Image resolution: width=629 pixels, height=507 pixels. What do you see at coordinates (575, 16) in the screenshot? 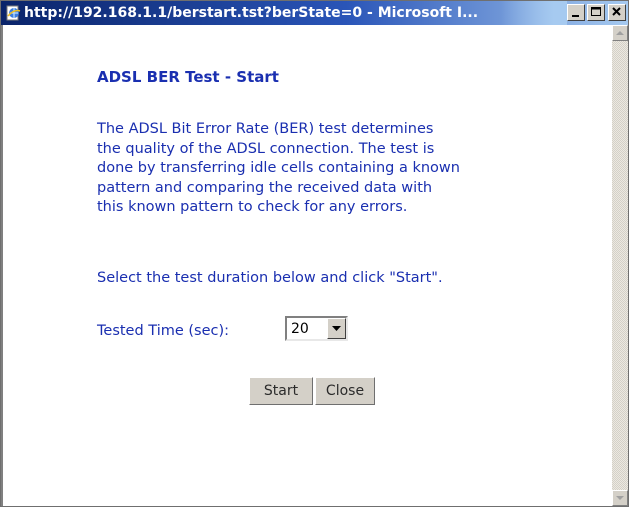
I see `minimize-icon` at bounding box center [575, 16].